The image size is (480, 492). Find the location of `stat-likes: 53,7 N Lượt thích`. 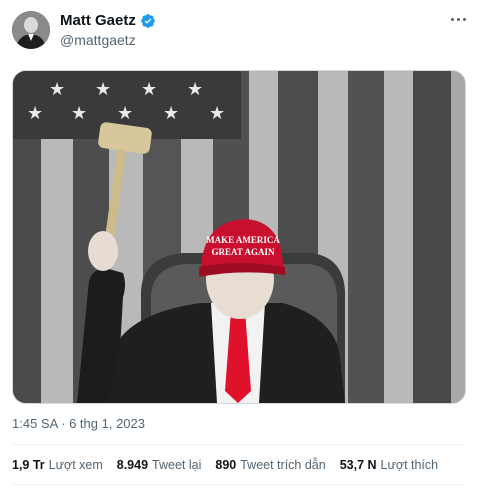

stat-likes: 53,7 N Lượt thích is located at coordinates (389, 465).